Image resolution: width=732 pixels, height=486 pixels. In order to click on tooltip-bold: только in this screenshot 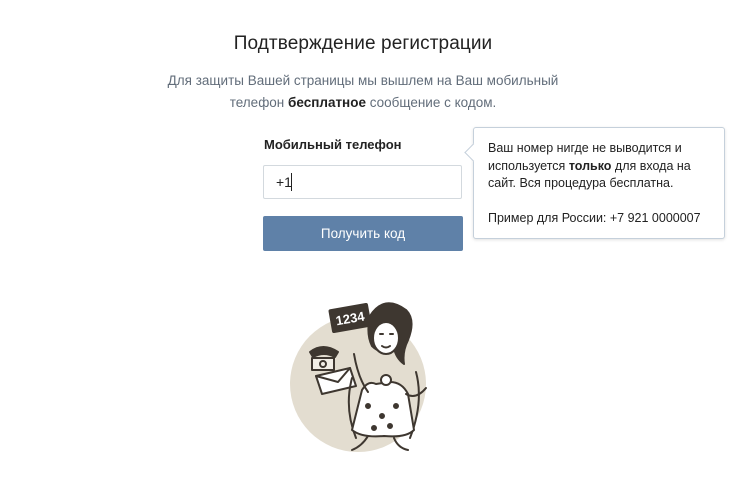, I will do `click(590, 165)`.